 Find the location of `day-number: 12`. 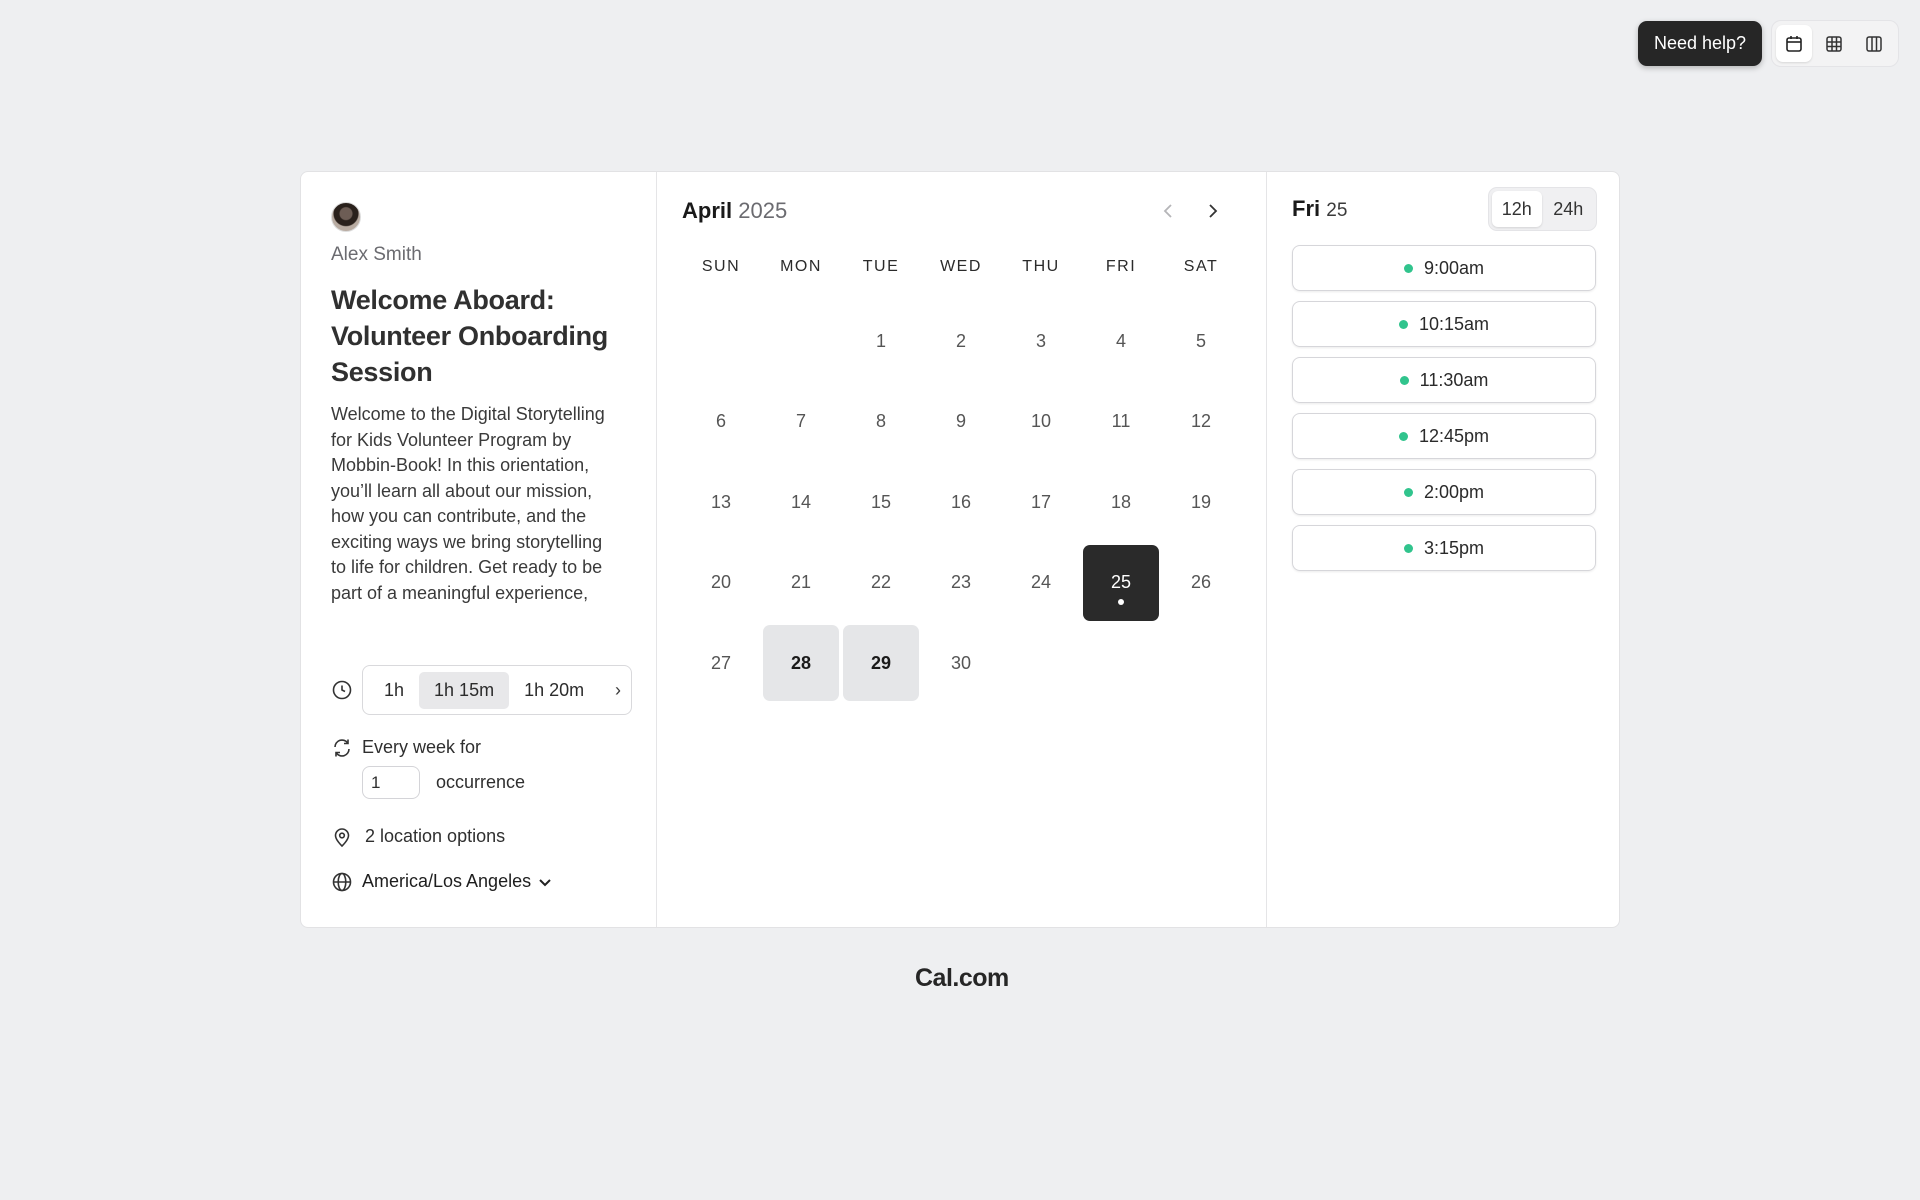

day-number: 12 is located at coordinates (1201, 421).